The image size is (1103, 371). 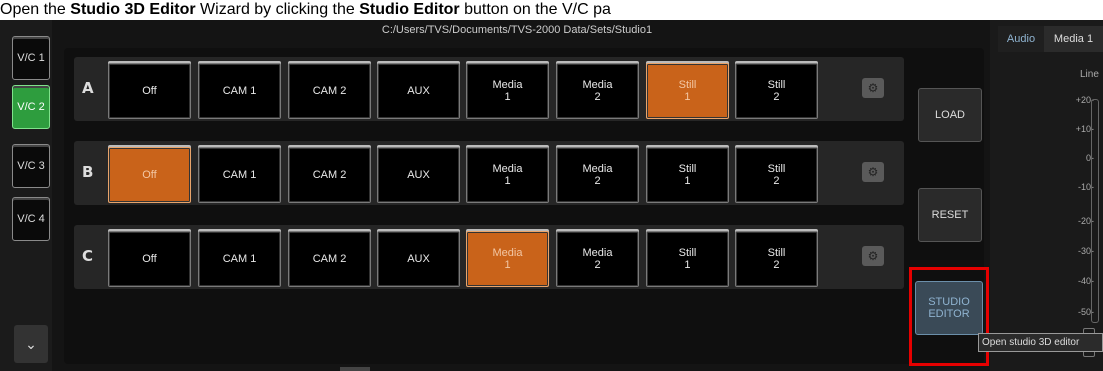 What do you see at coordinates (597, 259) in the screenshot?
I see `source-button-c-5: Media 2` at bounding box center [597, 259].